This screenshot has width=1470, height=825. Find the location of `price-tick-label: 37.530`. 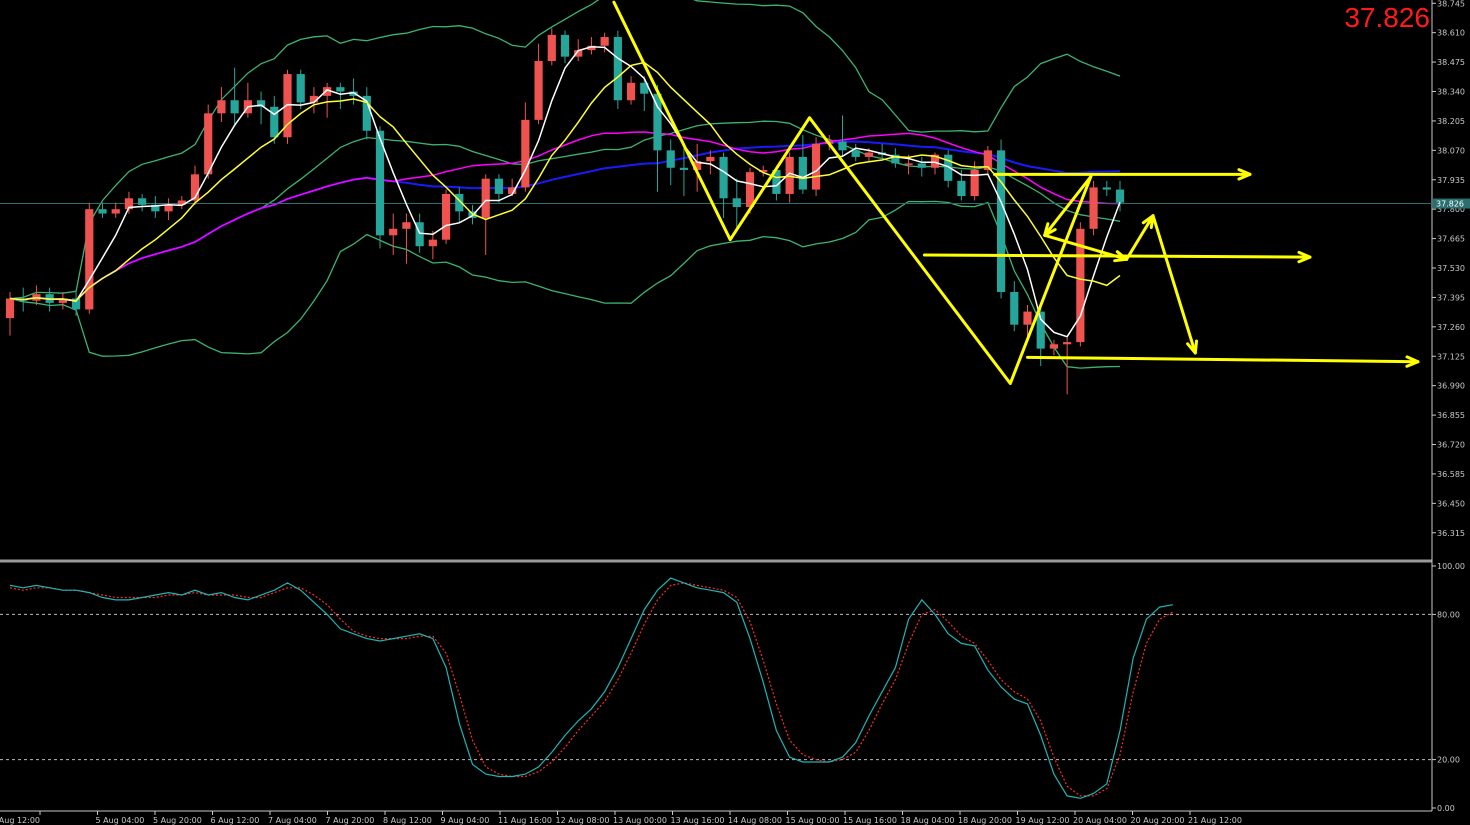

price-tick-label: 37.530 is located at coordinates (1451, 268).